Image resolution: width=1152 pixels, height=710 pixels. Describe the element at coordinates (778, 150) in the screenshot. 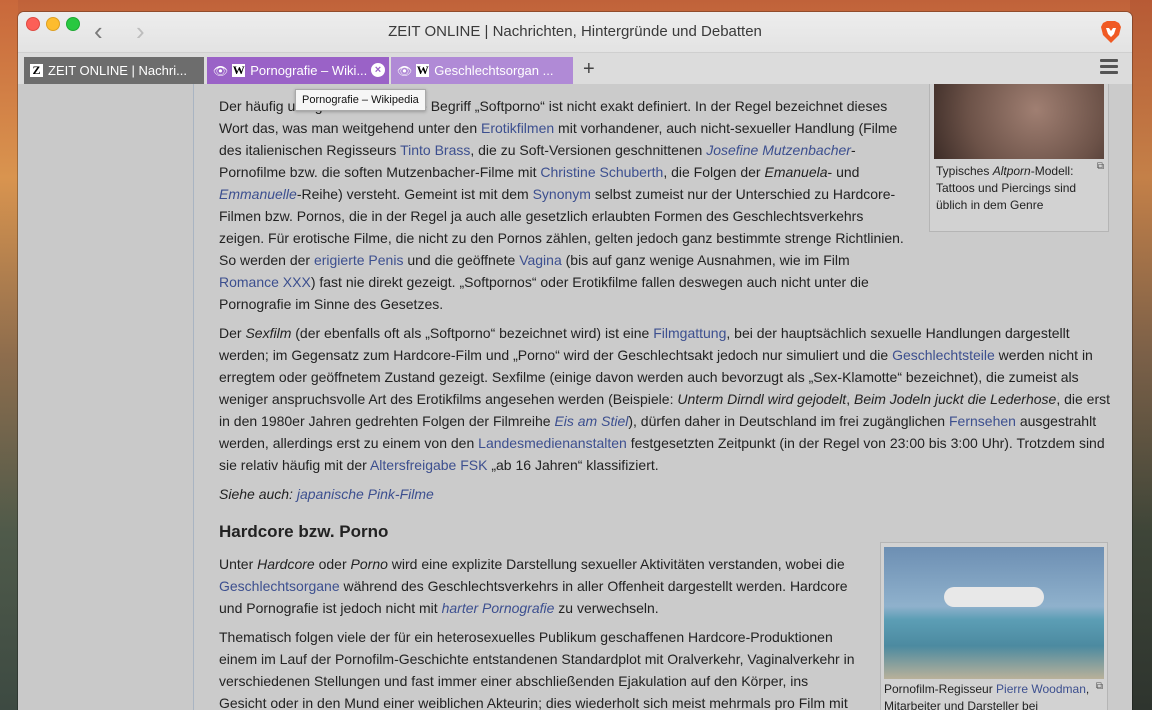

I see `link-josefine-mutzenbacher: Josefine Mutzenbacher` at that location.